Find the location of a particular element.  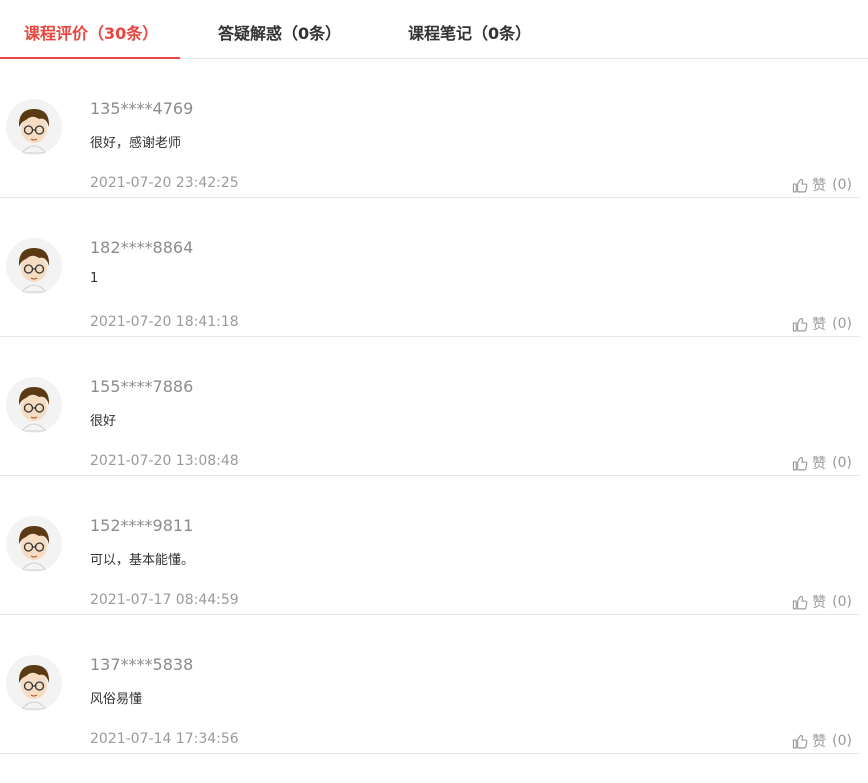

comment-content: 可以，基本能懂。 is located at coordinates (142, 560).